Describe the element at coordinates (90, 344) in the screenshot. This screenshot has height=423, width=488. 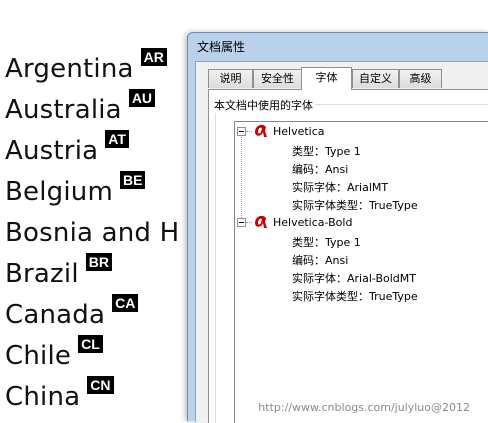
I see `country-code-badge: CL` at that location.